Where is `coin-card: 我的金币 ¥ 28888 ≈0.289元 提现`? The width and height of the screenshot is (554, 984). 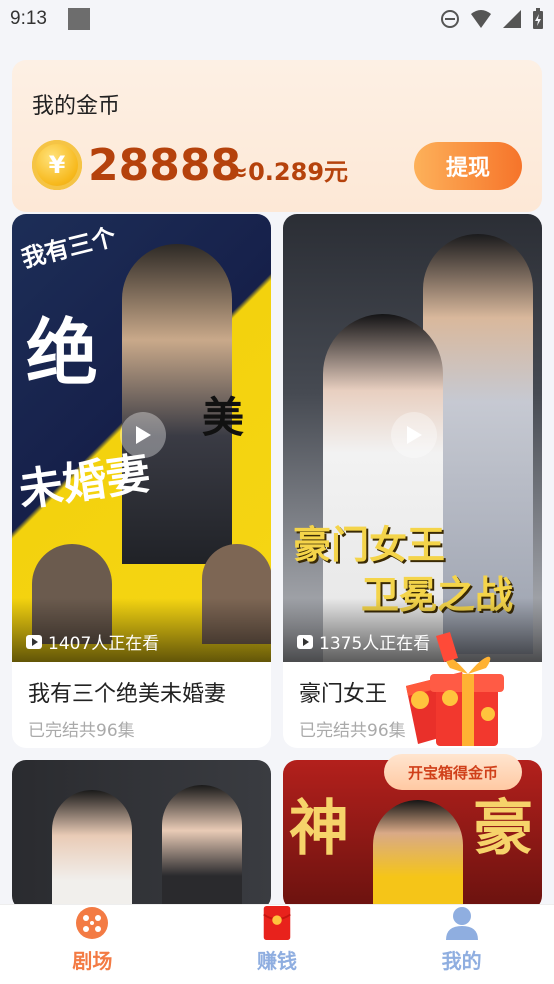 coin-card: 我的金币 ¥ 28888 ≈0.289元 提现 is located at coordinates (277, 136).